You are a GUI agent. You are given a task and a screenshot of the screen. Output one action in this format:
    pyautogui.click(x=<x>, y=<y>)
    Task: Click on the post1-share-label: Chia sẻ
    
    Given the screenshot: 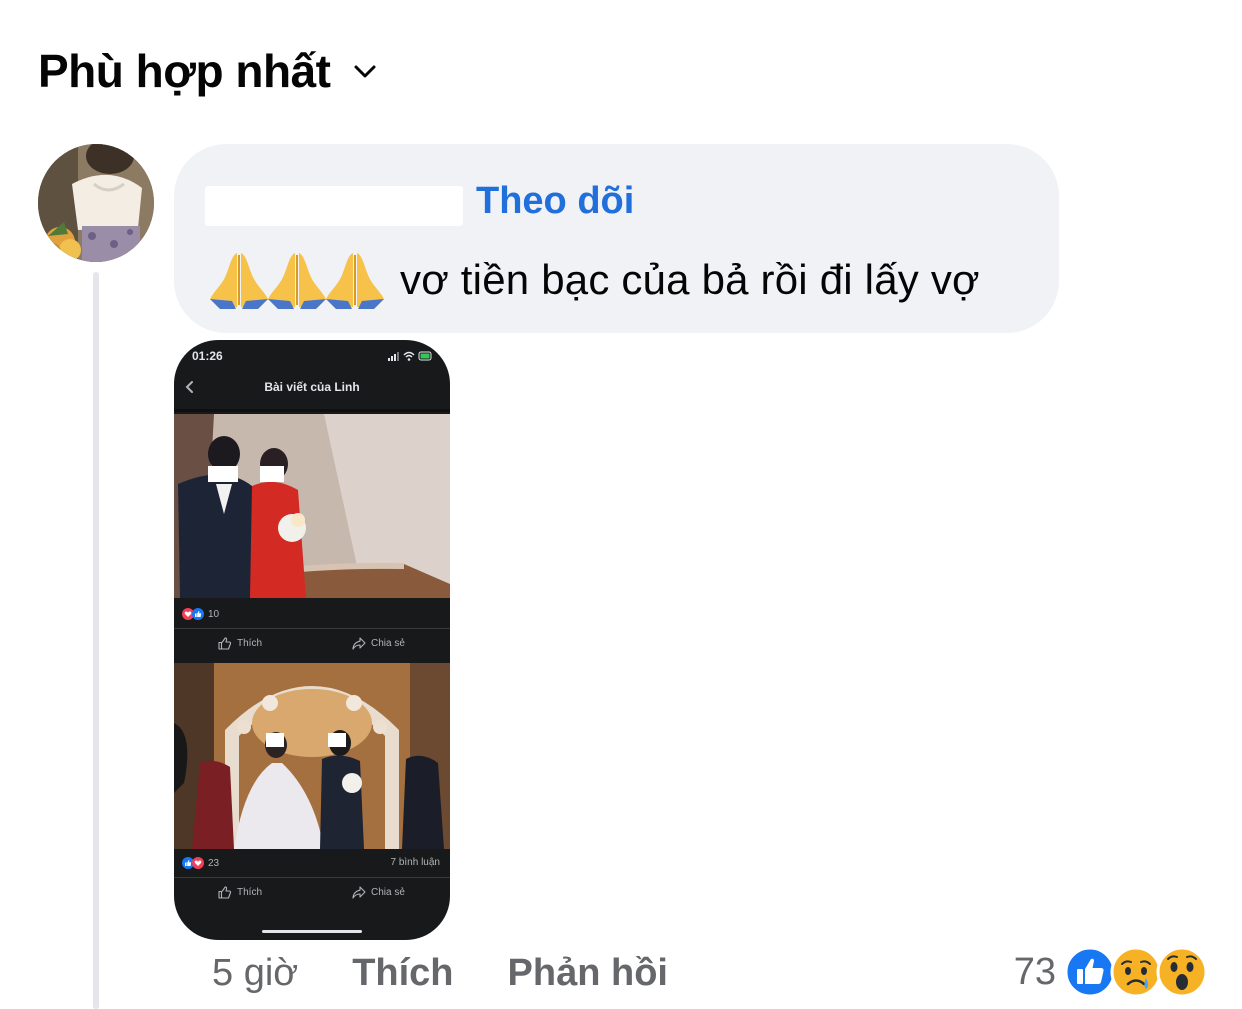 What is the action you would take?
    pyautogui.click(x=388, y=643)
    